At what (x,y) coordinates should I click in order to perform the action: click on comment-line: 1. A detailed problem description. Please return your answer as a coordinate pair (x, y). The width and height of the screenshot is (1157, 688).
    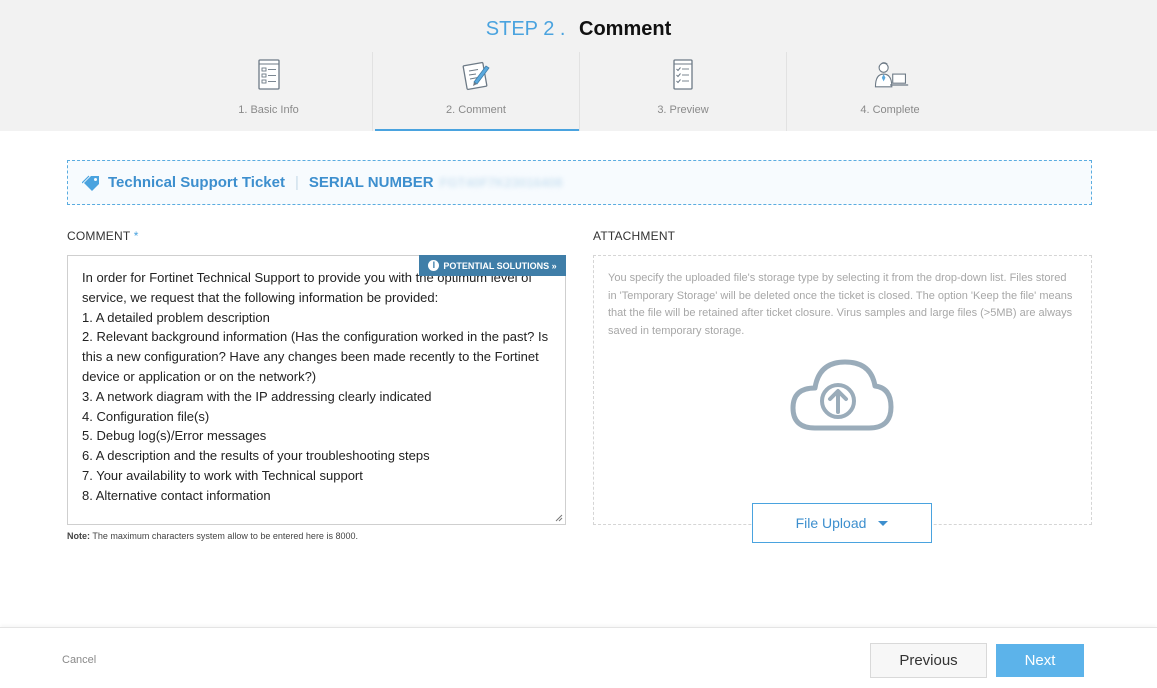
    Looking at the image, I should click on (176, 317).